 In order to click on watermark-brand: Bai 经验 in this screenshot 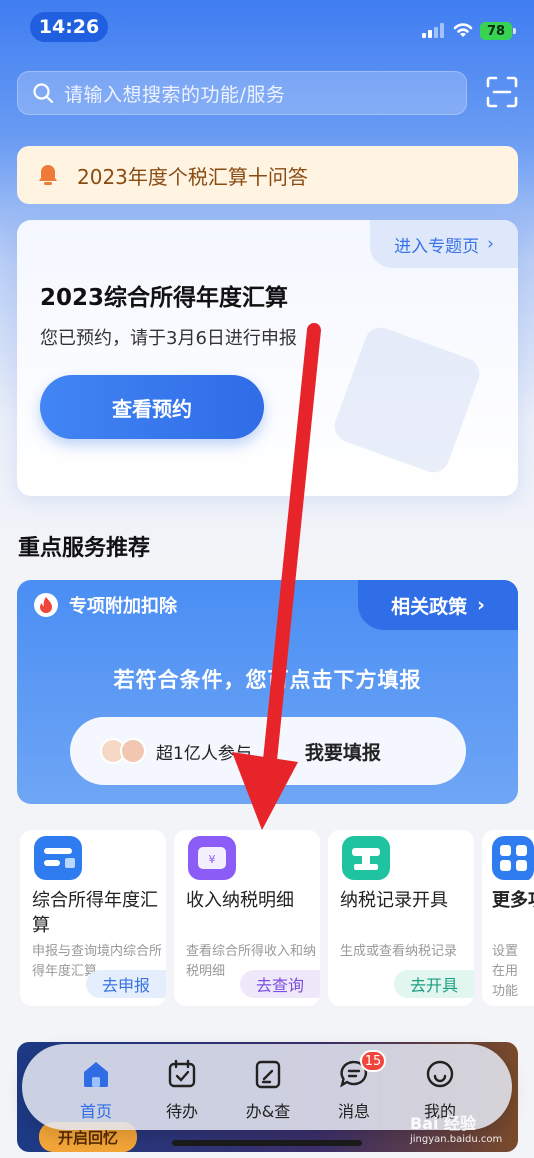, I will do `click(443, 1123)`.